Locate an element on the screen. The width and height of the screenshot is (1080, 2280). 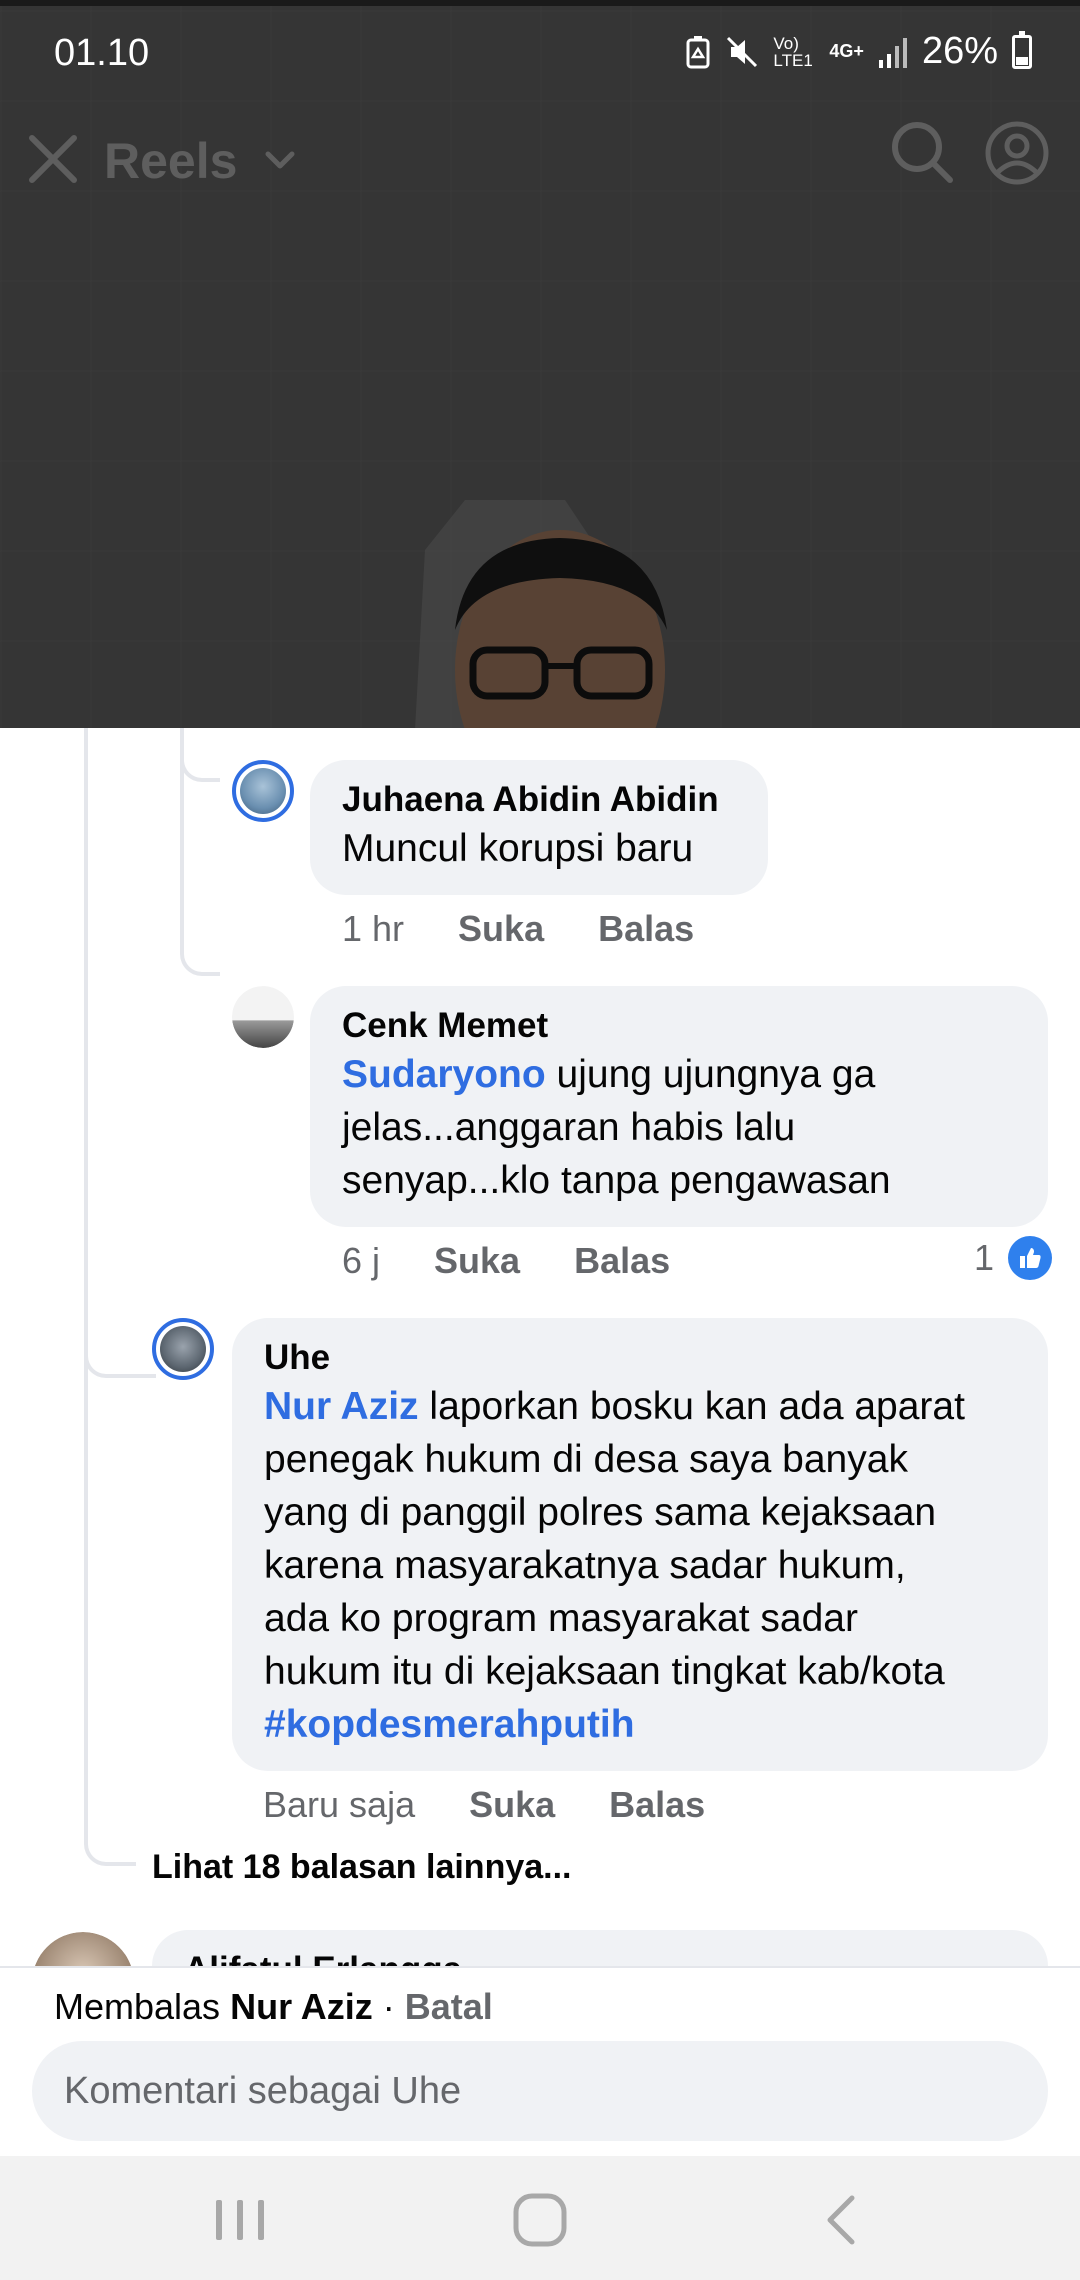
comment-time: Baru saja is located at coordinates (339, 1804).